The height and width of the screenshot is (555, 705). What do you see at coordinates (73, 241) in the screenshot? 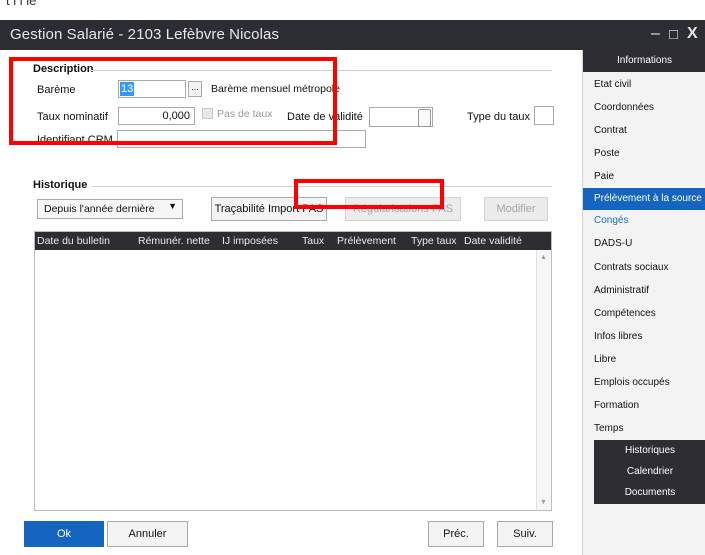
I see `column-header: Date du bulletin` at bounding box center [73, 241].